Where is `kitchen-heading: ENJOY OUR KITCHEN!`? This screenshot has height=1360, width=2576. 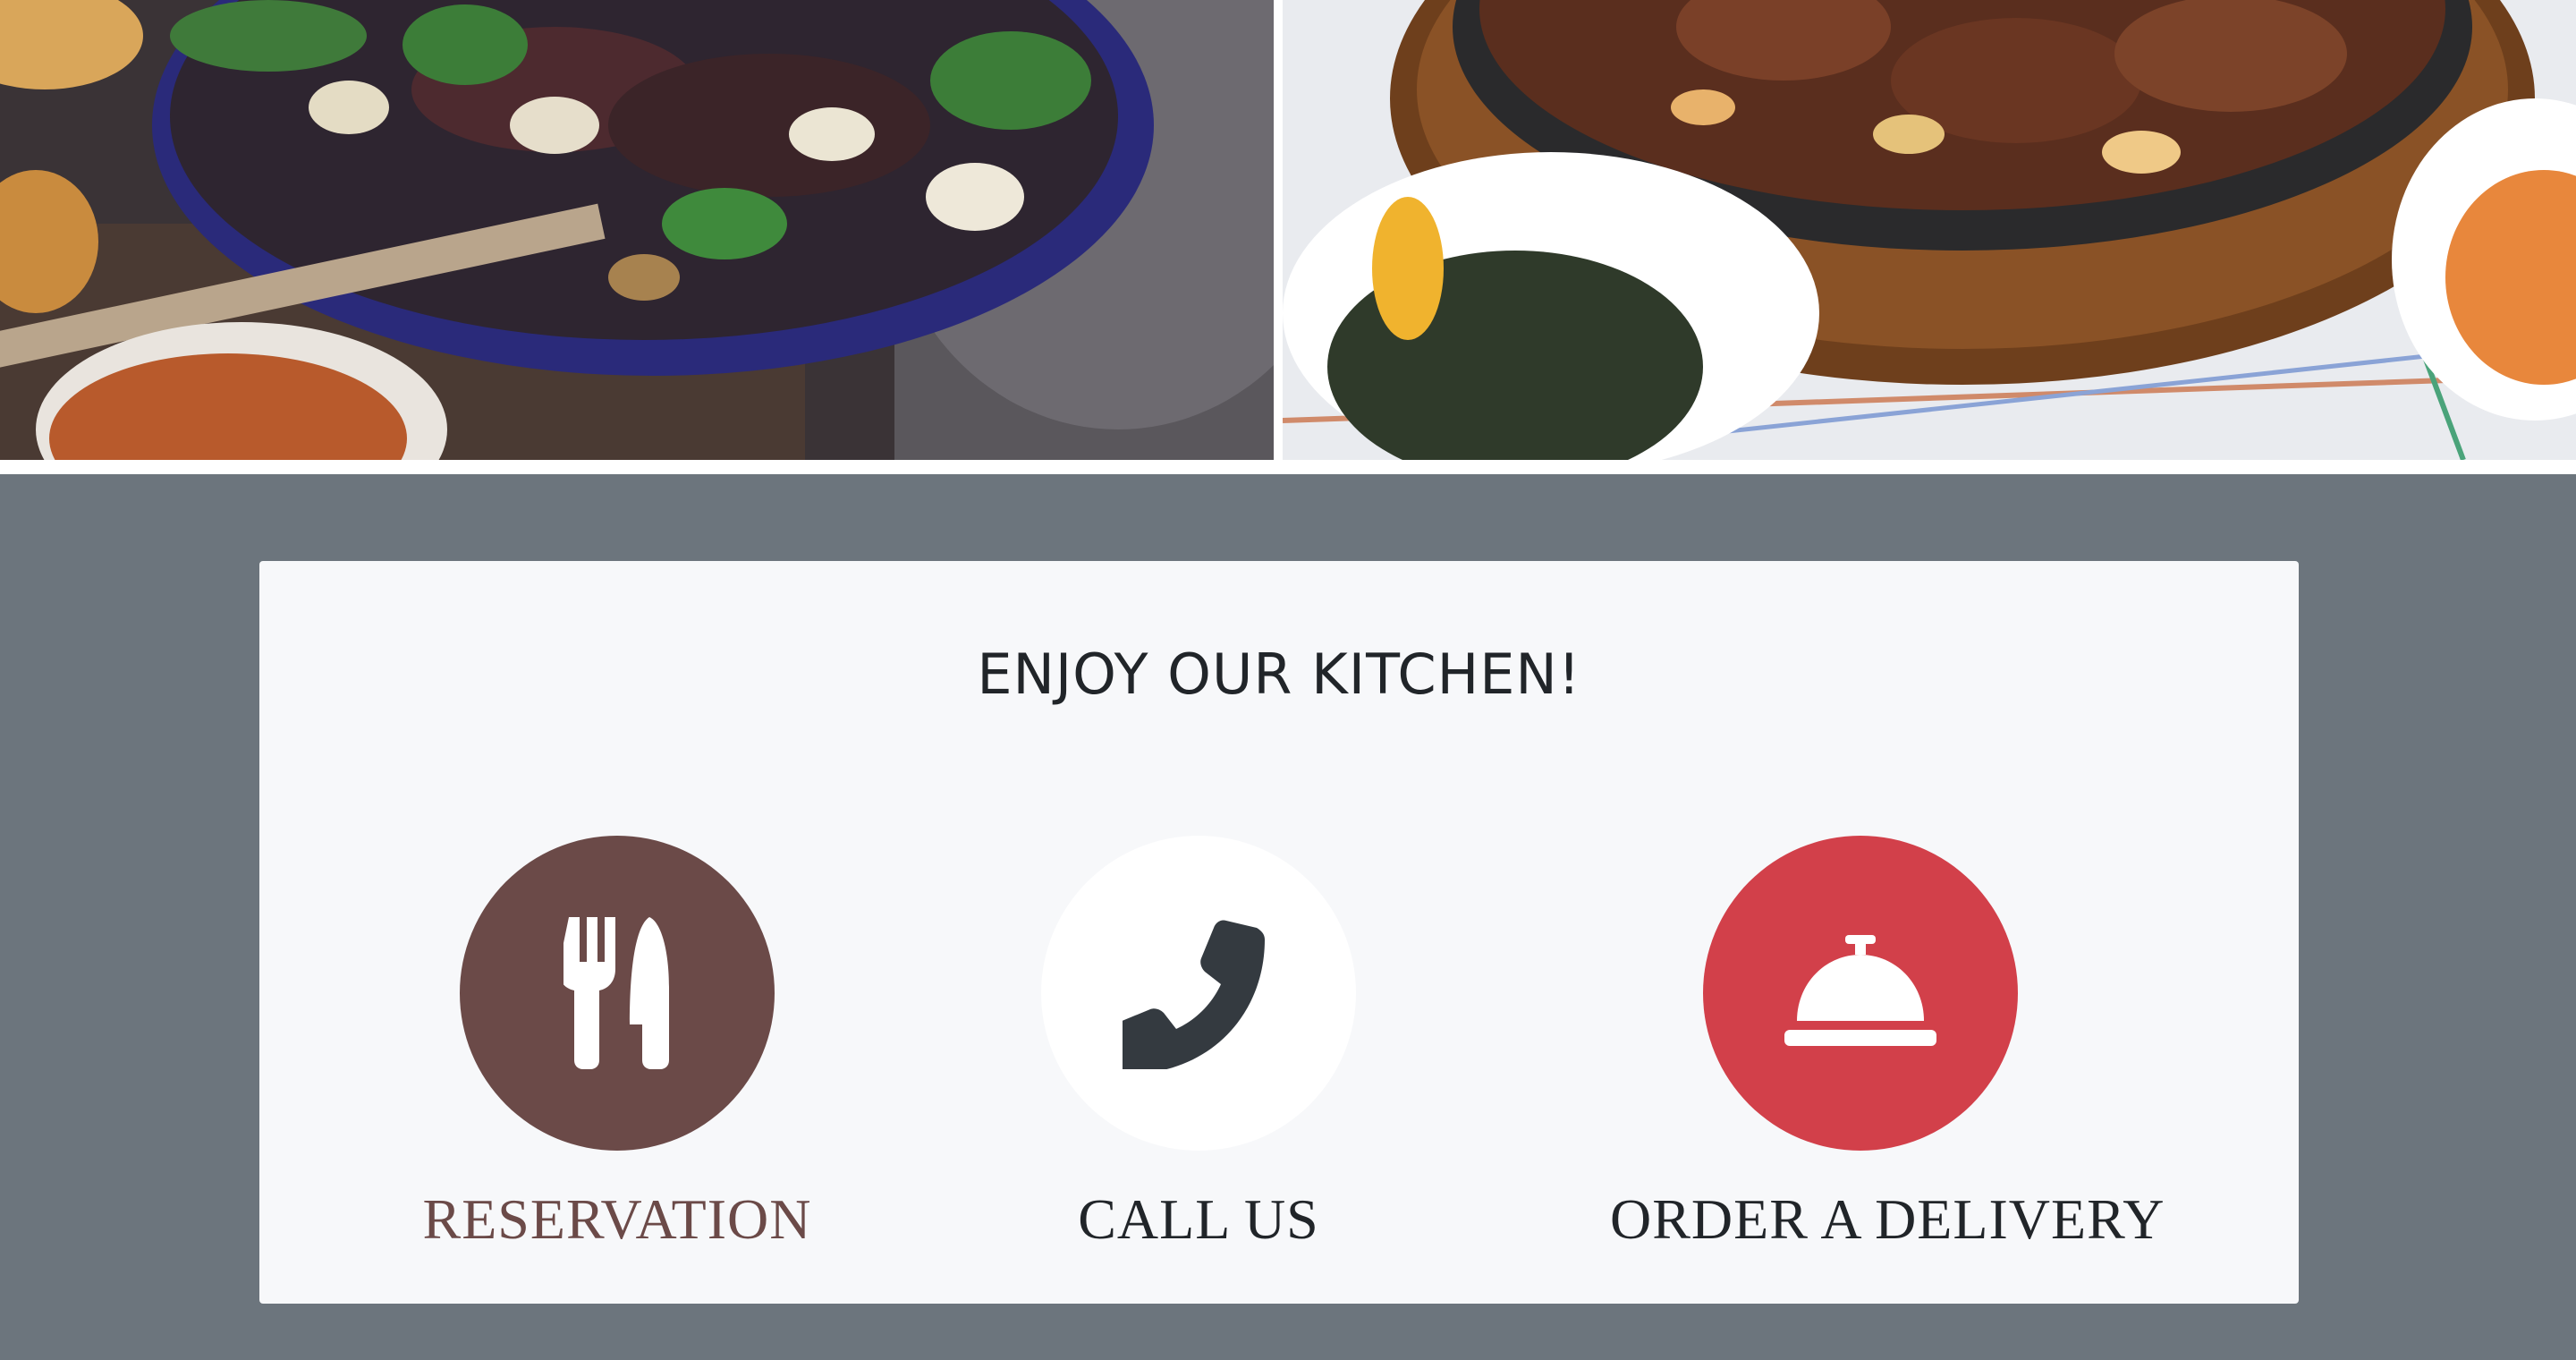
kitchen-heading: ENJOY OUR KITCHEN! is located at coordinates (1279, 674).